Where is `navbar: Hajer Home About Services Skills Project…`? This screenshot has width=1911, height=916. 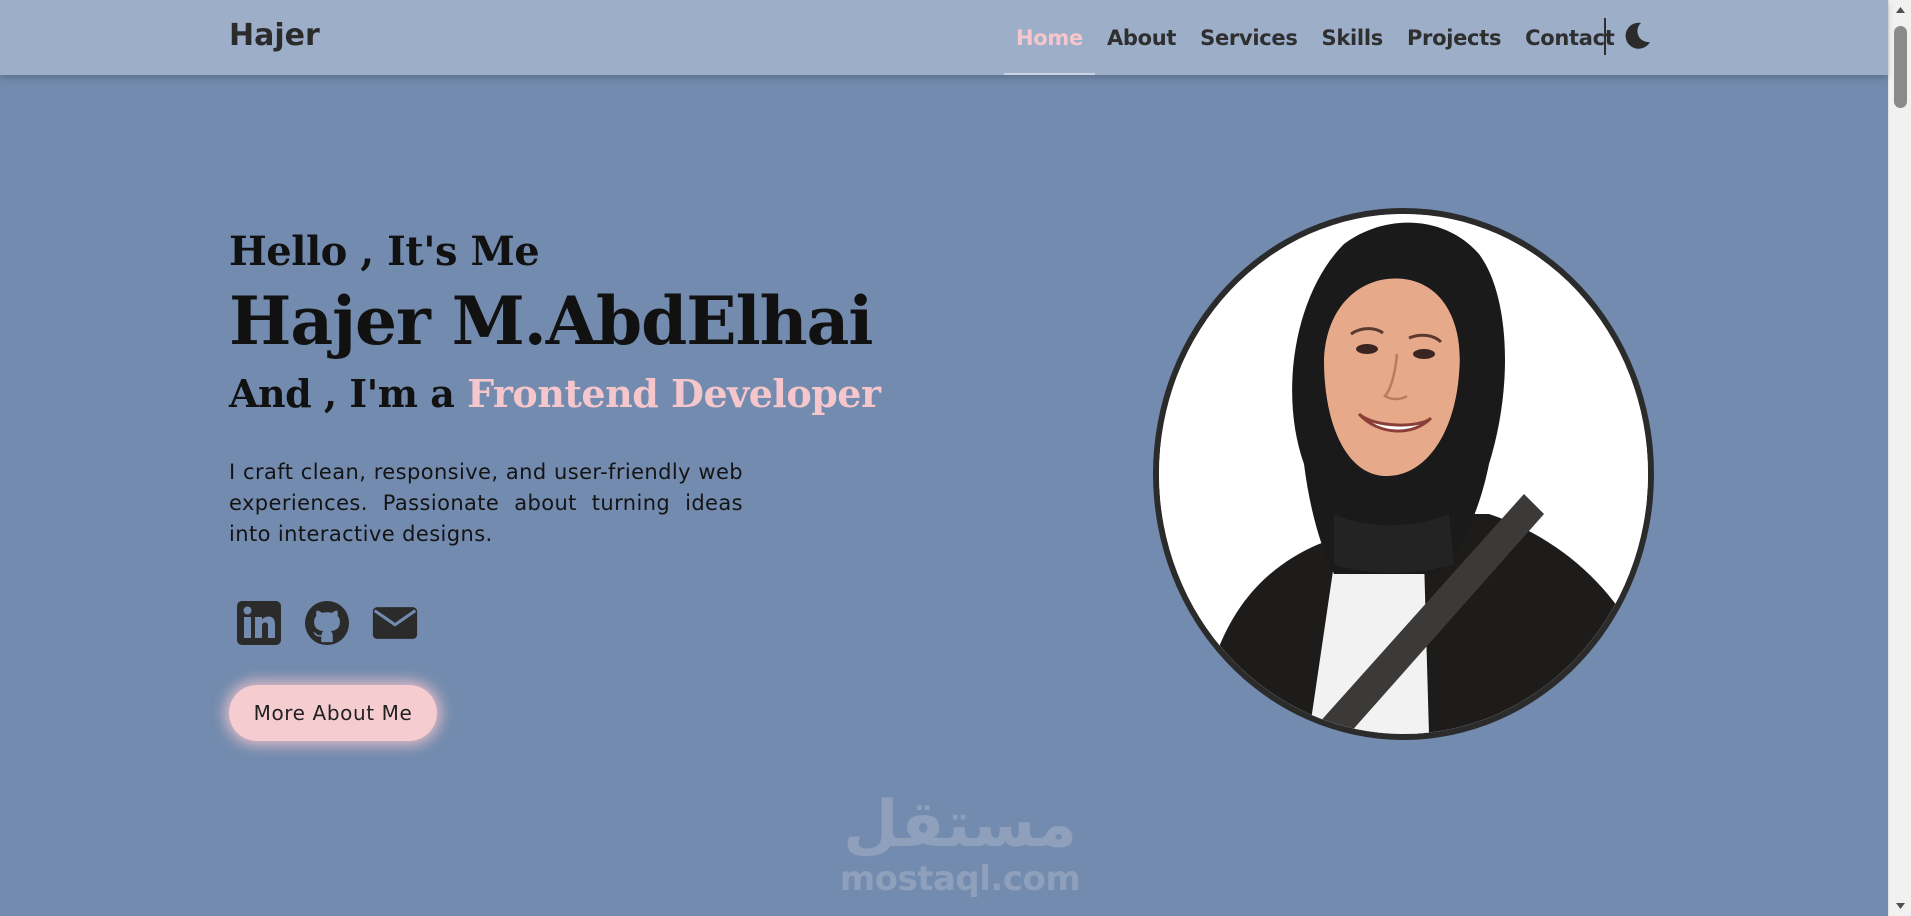 navbar: Hajer Home About Services Skills Project… is located at coordinates (944, 37).